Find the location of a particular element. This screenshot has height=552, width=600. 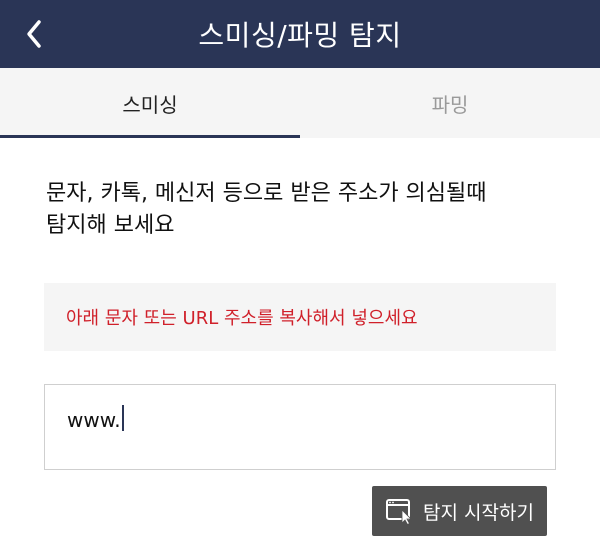

url-input-value: www. is located at coordinates (95, 419).